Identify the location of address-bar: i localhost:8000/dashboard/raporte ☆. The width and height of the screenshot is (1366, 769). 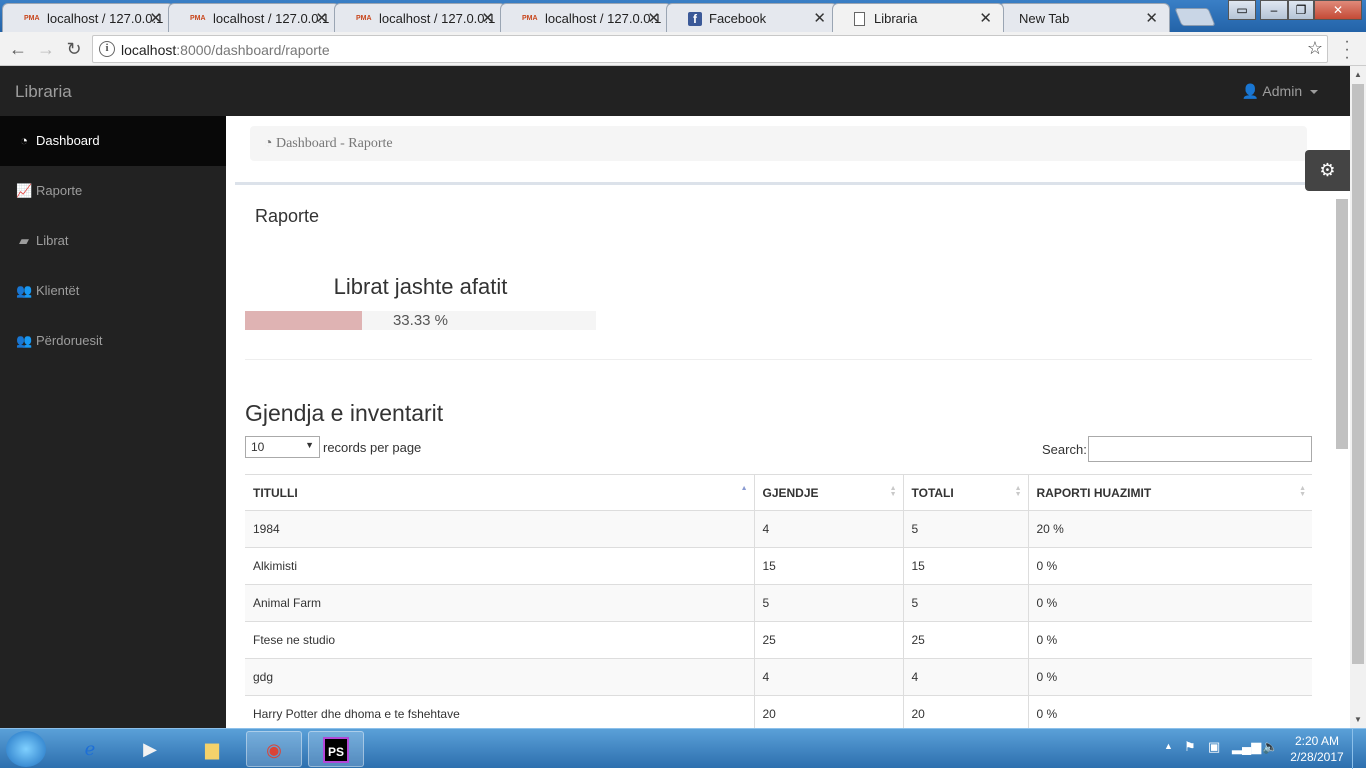
(710, 49).